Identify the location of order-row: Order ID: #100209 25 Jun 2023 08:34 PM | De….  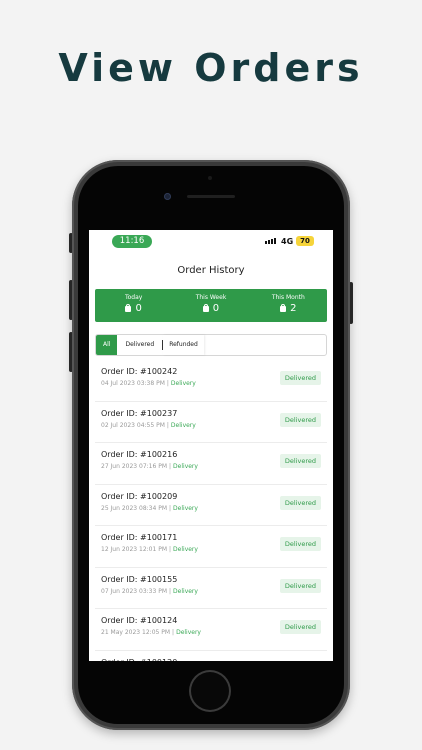
(211, 505).